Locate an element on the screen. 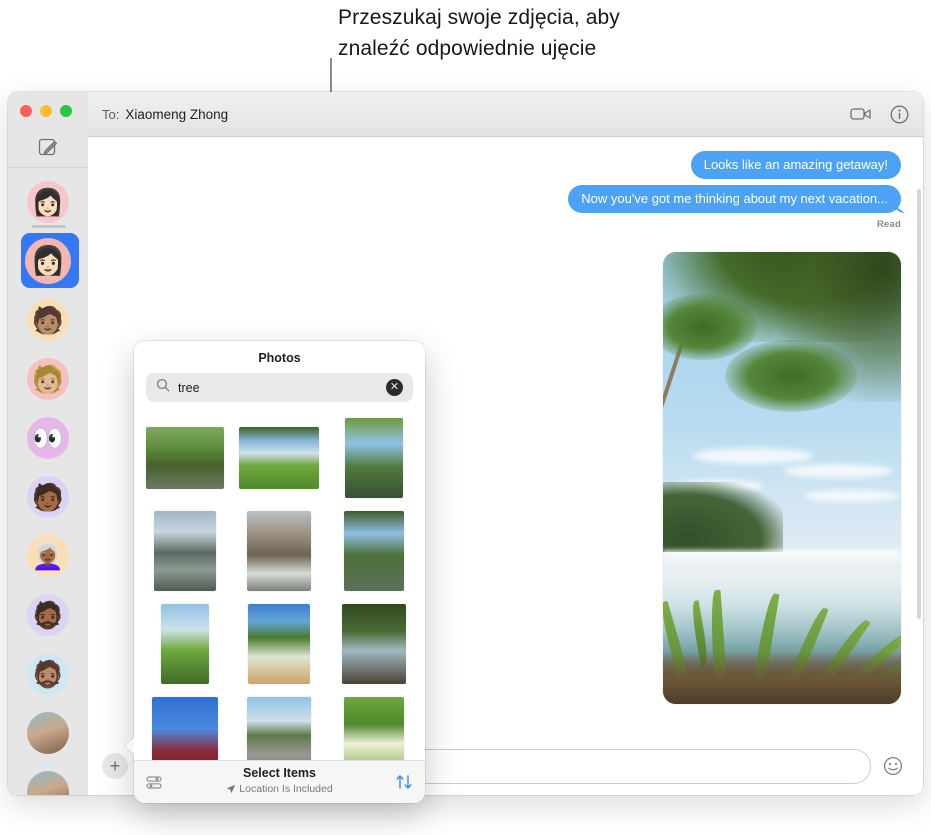 This screenshot has width=931, height=835. select-items-label: Select Items is located at coordinates (279, 772).